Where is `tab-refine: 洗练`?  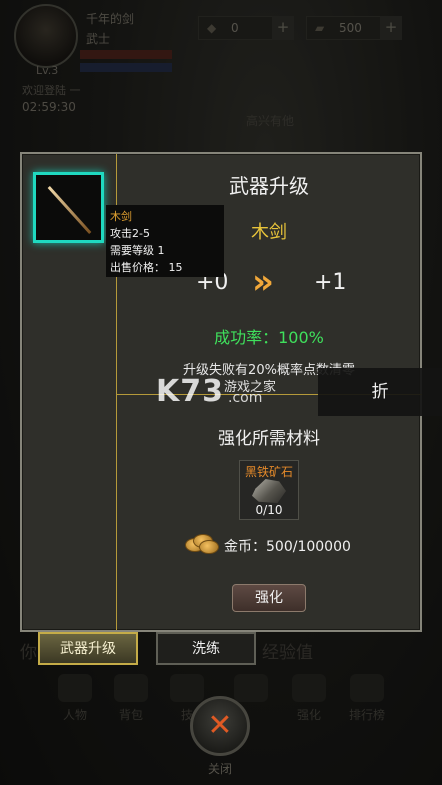
tab-refine: 洗练 is located at coordinates (206, 648).